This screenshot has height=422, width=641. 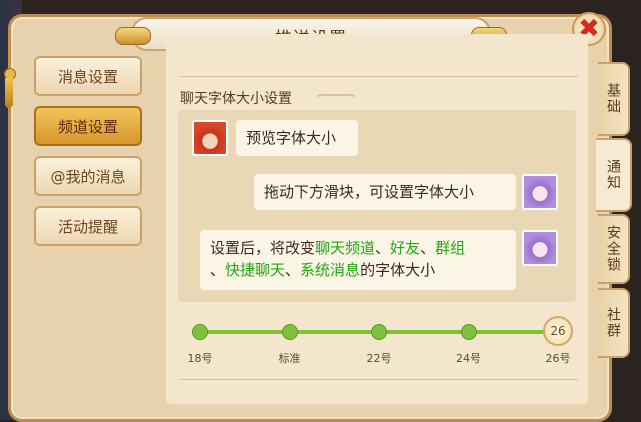 I want to click on menu-item-label: 频道设置, so click(x=87, y=126).